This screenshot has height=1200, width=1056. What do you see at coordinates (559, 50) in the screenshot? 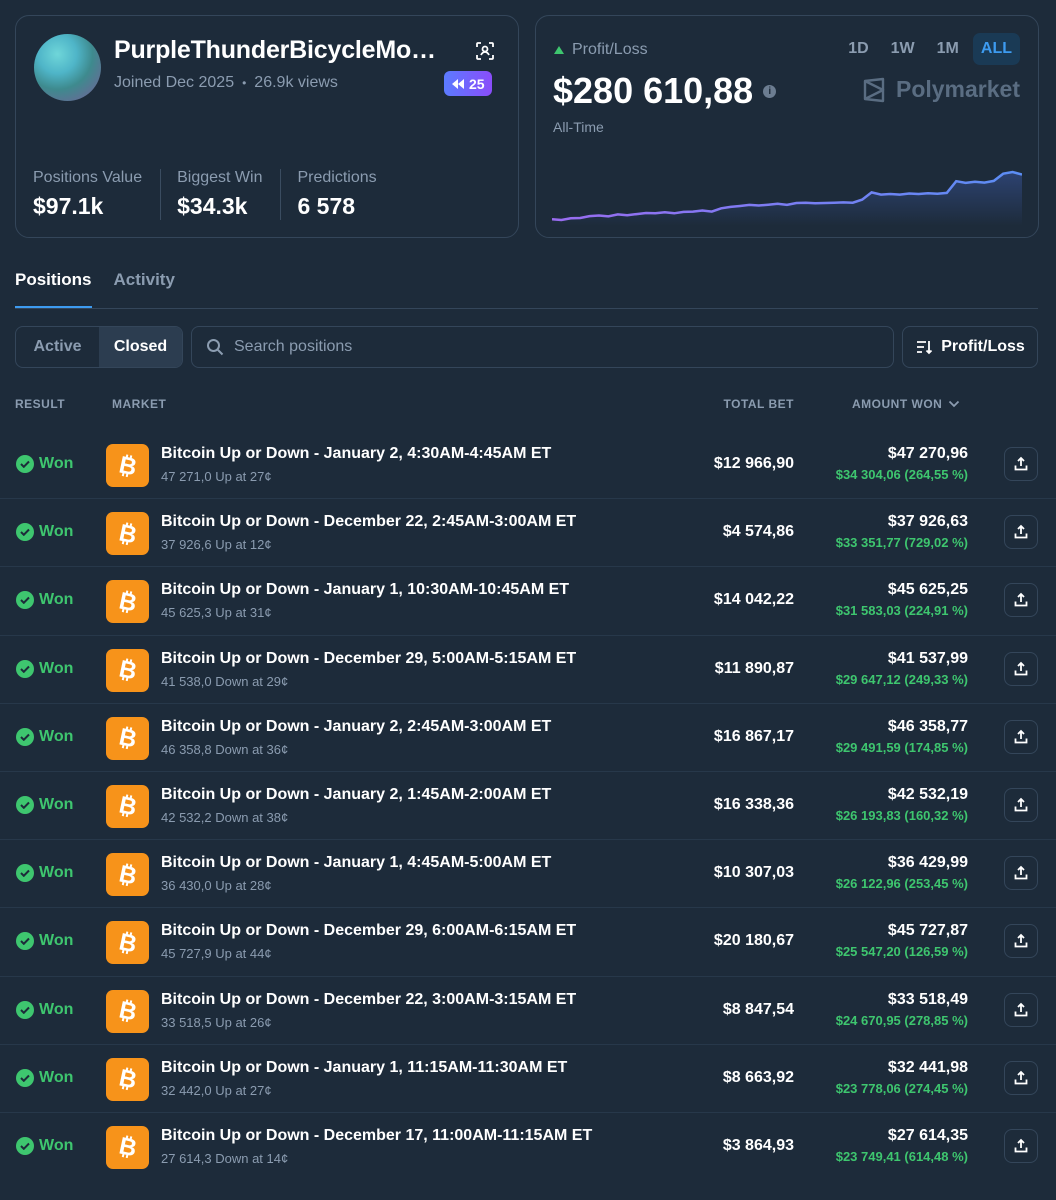
I see `up-arrow-icon` at bounding box center [559, 50].